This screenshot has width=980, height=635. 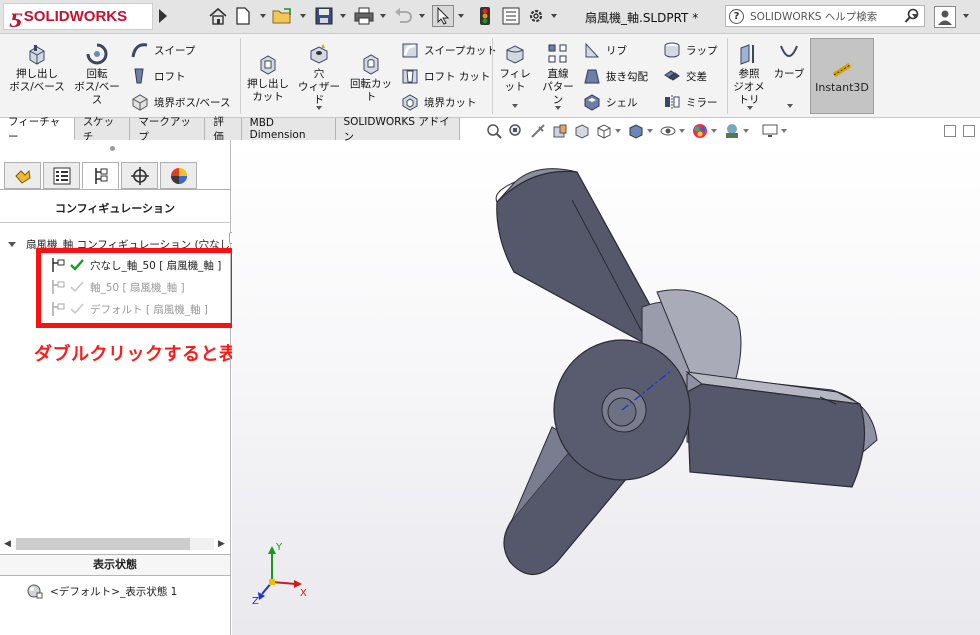 What do you see at coordinates (945, 18) in the screenshot?
I see `user-account-icon` at bounding box center [945, 18].